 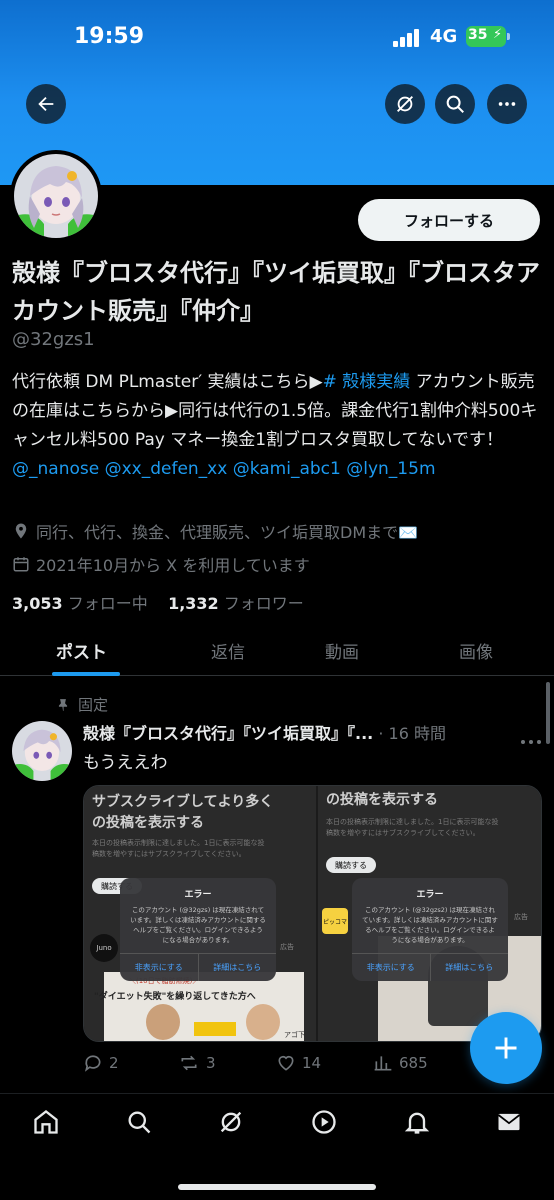 I want to click on bio-hashtag-link: # 殻様実績, so click(x=367, y=382).